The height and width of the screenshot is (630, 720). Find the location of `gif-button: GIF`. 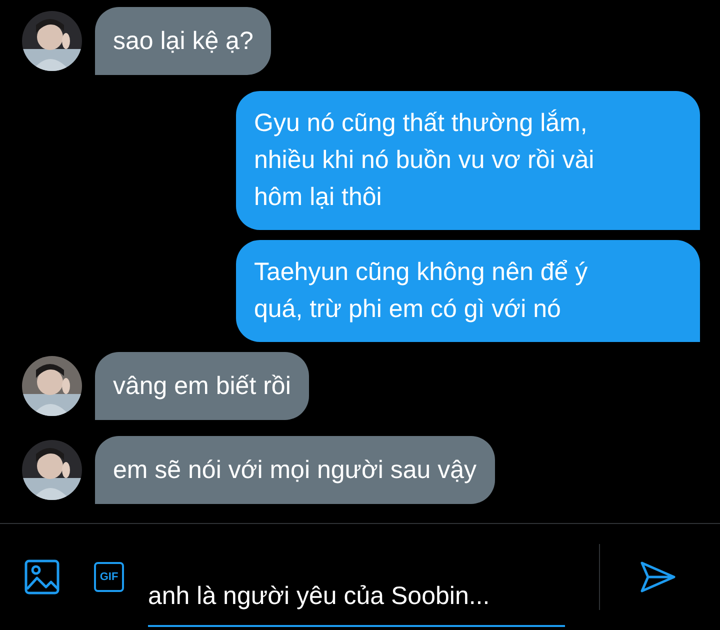

gif-button: GIF is located at coordinates (109, 577).